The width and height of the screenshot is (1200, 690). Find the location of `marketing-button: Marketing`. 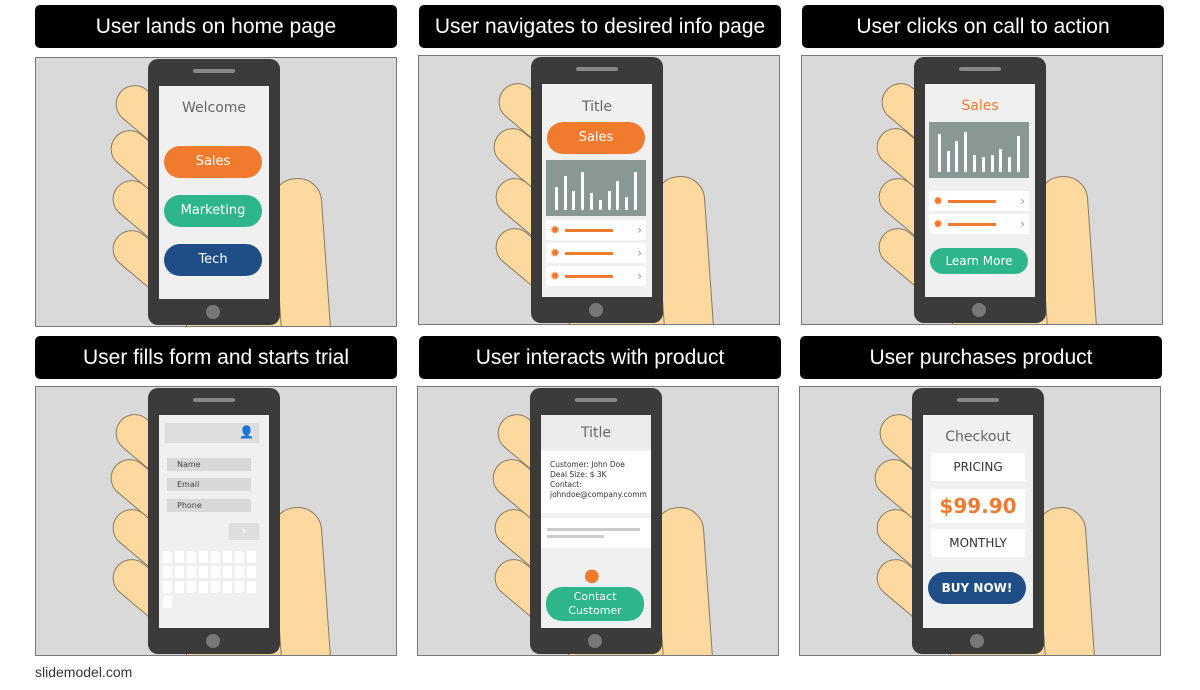

marketing-button: Marketing is located at coordinates (213, 211).